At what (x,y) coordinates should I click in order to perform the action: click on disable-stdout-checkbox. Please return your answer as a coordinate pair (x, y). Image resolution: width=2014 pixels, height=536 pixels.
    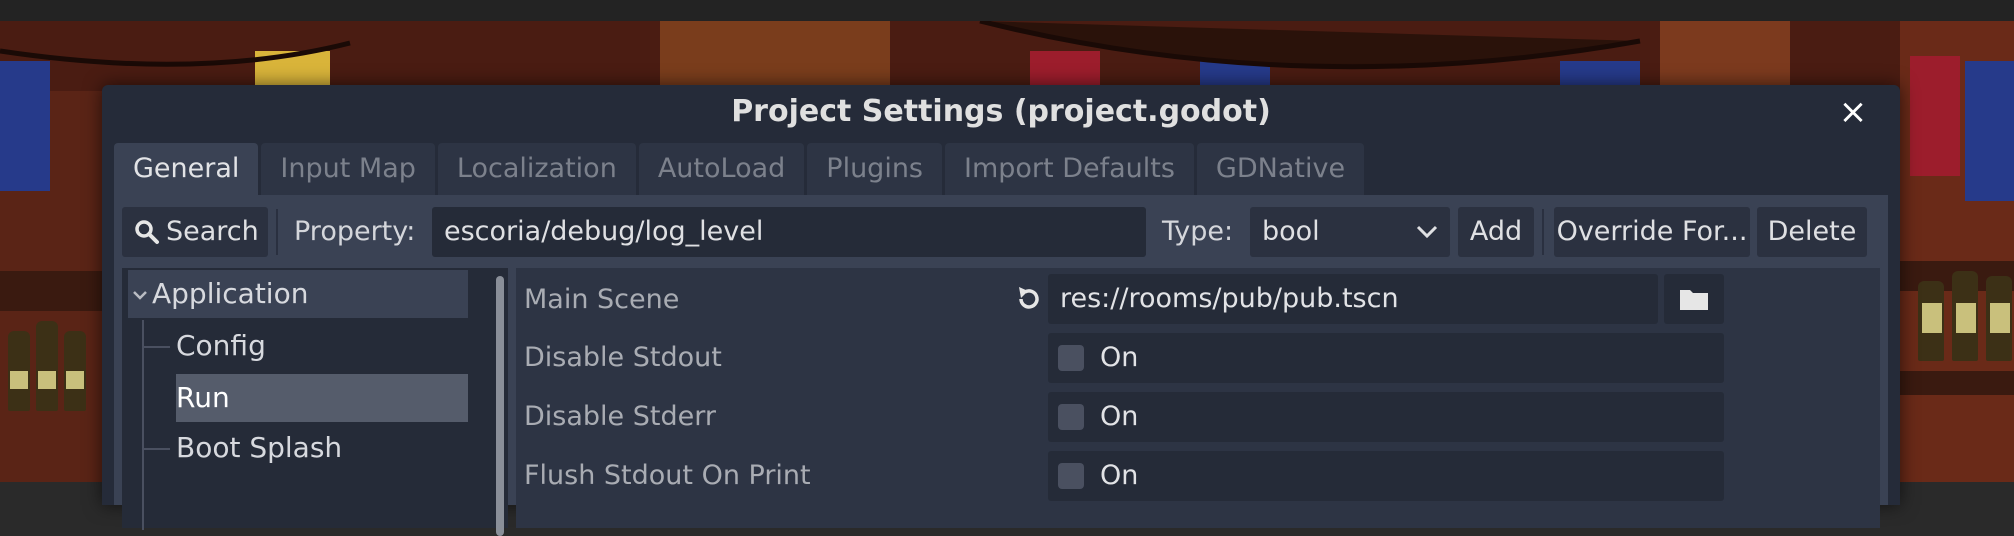
    Looking at the image, I should click on (1071, 358).